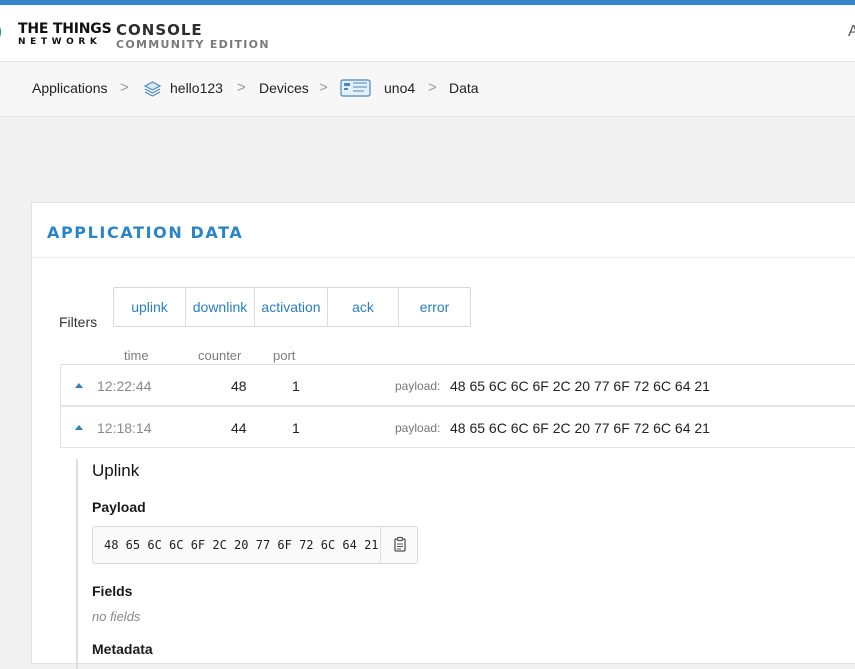 The width and height of the screenshot is (855, 669). What do you see at coordinates (220, 355) in the screenshot?
I see `column-header-counter: counter` at bounding box center [220, 355].